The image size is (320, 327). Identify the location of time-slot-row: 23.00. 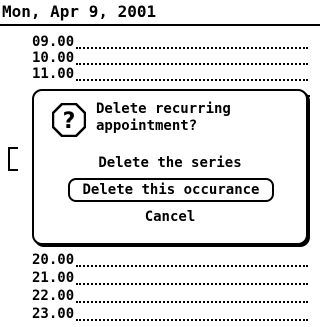
(160, 314).